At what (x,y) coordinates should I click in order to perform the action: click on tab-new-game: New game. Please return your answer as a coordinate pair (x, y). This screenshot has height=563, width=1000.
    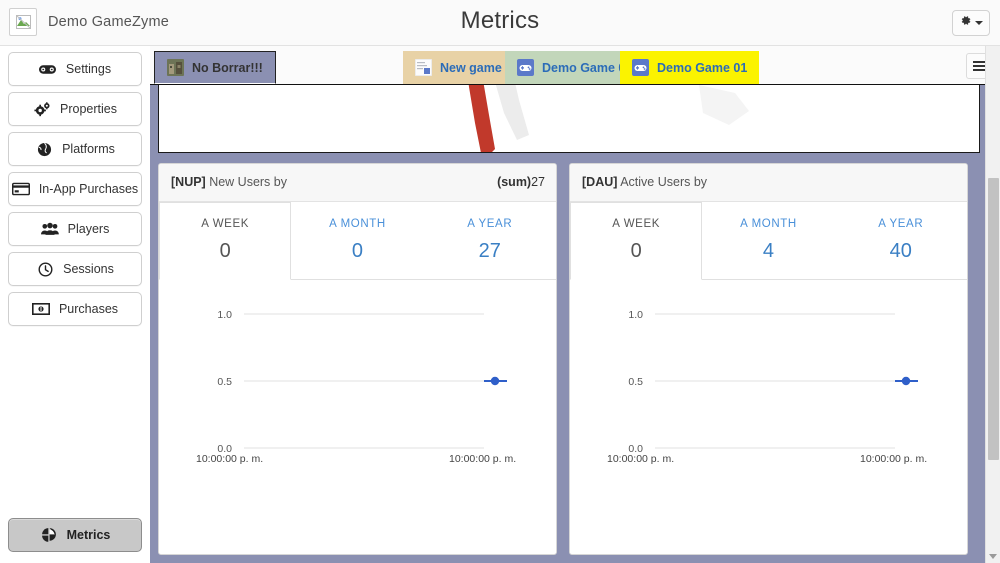
    Looking at the image, I should click on (458, 67).